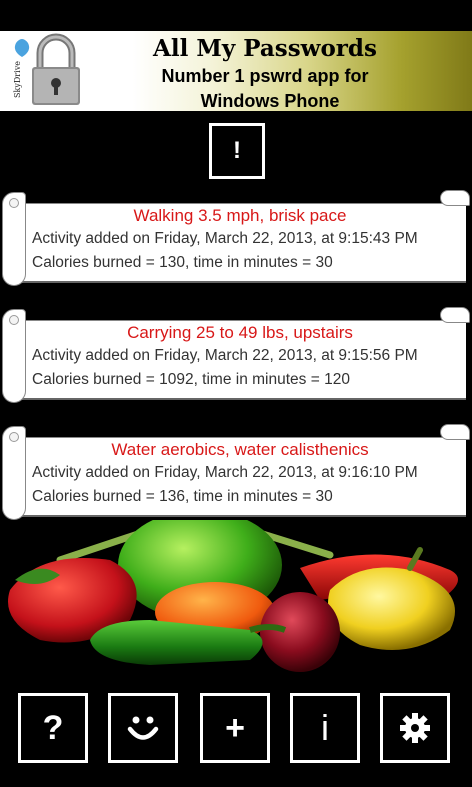 The width and height of the screenshot is (472, 787). I want to click on help-button: ?, so click(53, 728).